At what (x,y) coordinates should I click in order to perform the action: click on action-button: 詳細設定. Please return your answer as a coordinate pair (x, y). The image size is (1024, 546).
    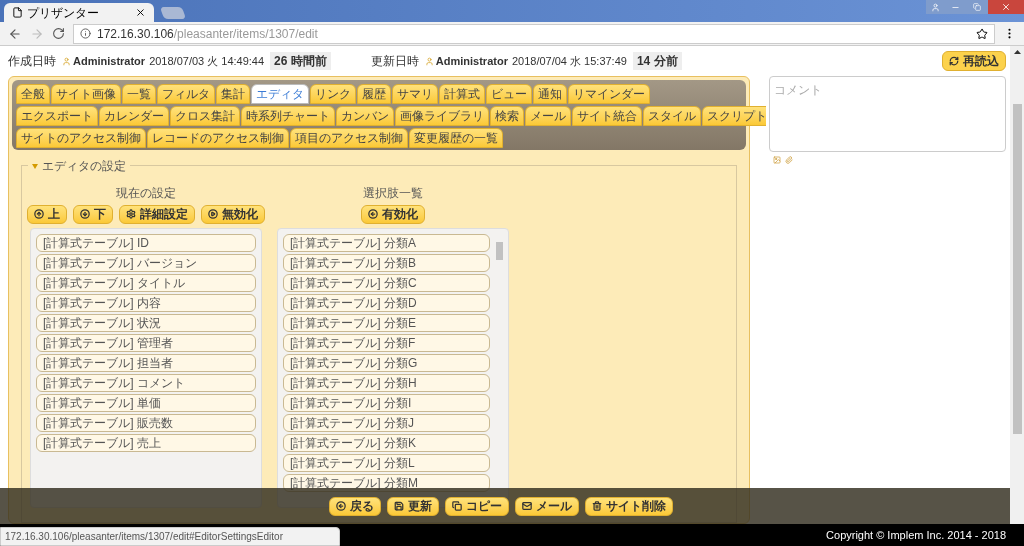
    Looking at the image, I should click on (157, 214).